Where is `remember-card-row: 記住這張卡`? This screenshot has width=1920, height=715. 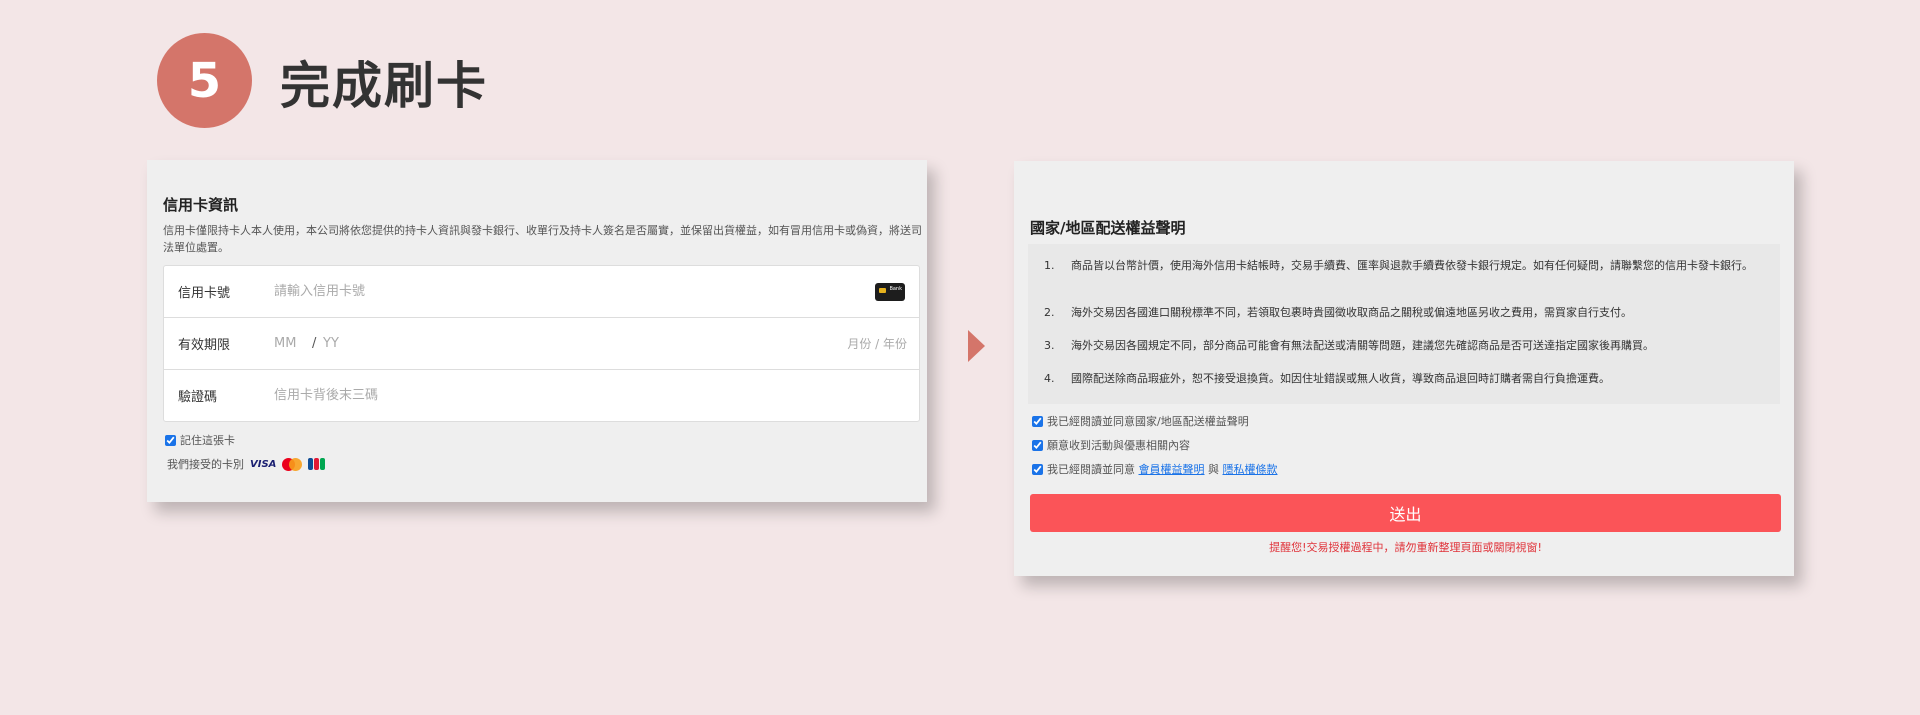
remember-card-row: 記住這張卡 is located at coordinates (200, 440).